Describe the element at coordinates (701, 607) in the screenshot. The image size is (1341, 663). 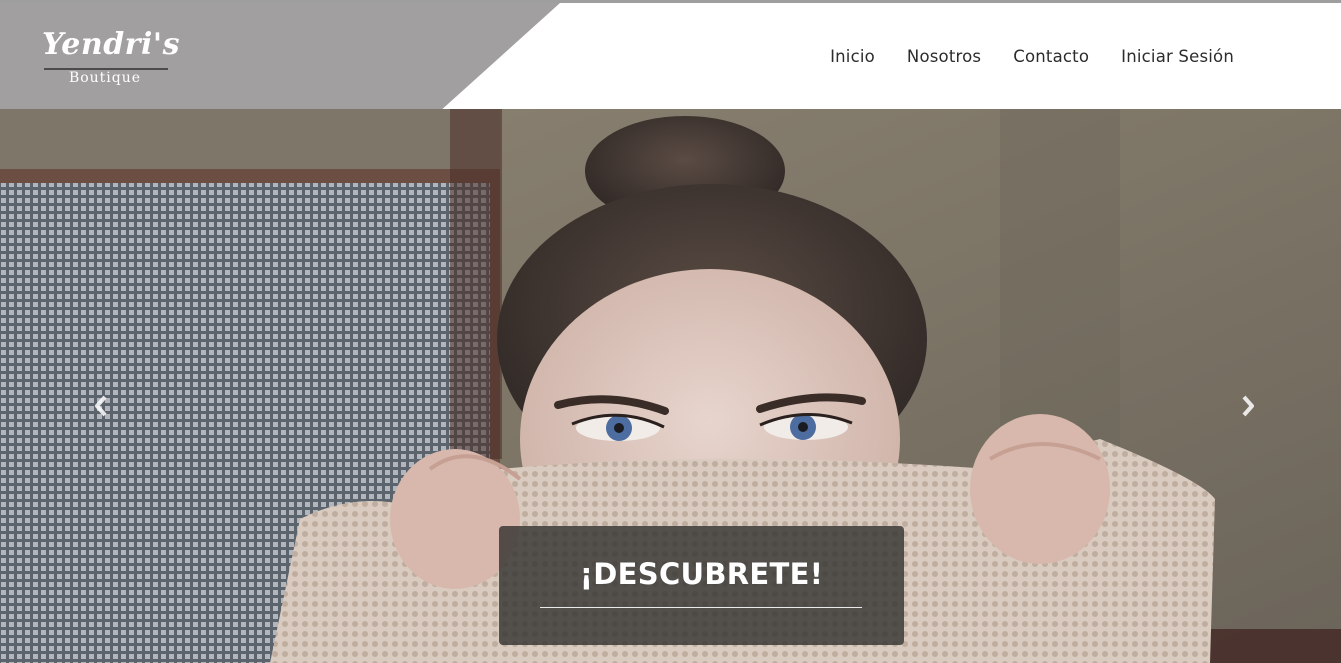
I see `caption-divider` at that location.